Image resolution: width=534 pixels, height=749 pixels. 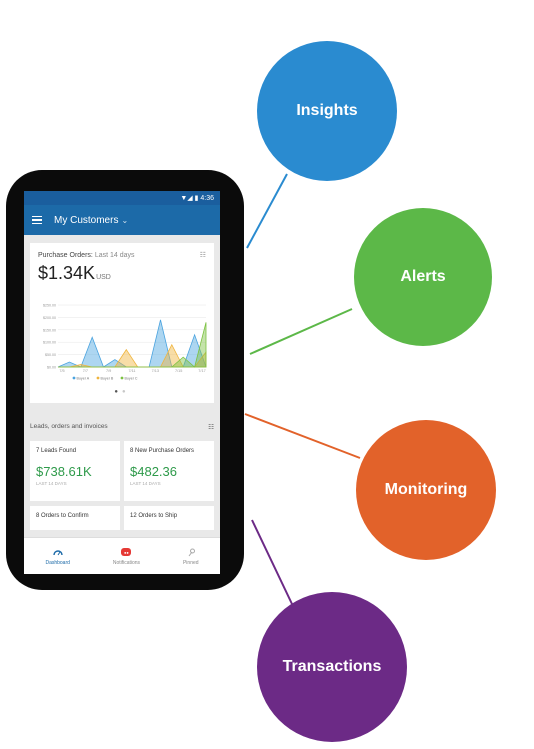 I want to click on alerts-connector, so click(x=301, y=331).